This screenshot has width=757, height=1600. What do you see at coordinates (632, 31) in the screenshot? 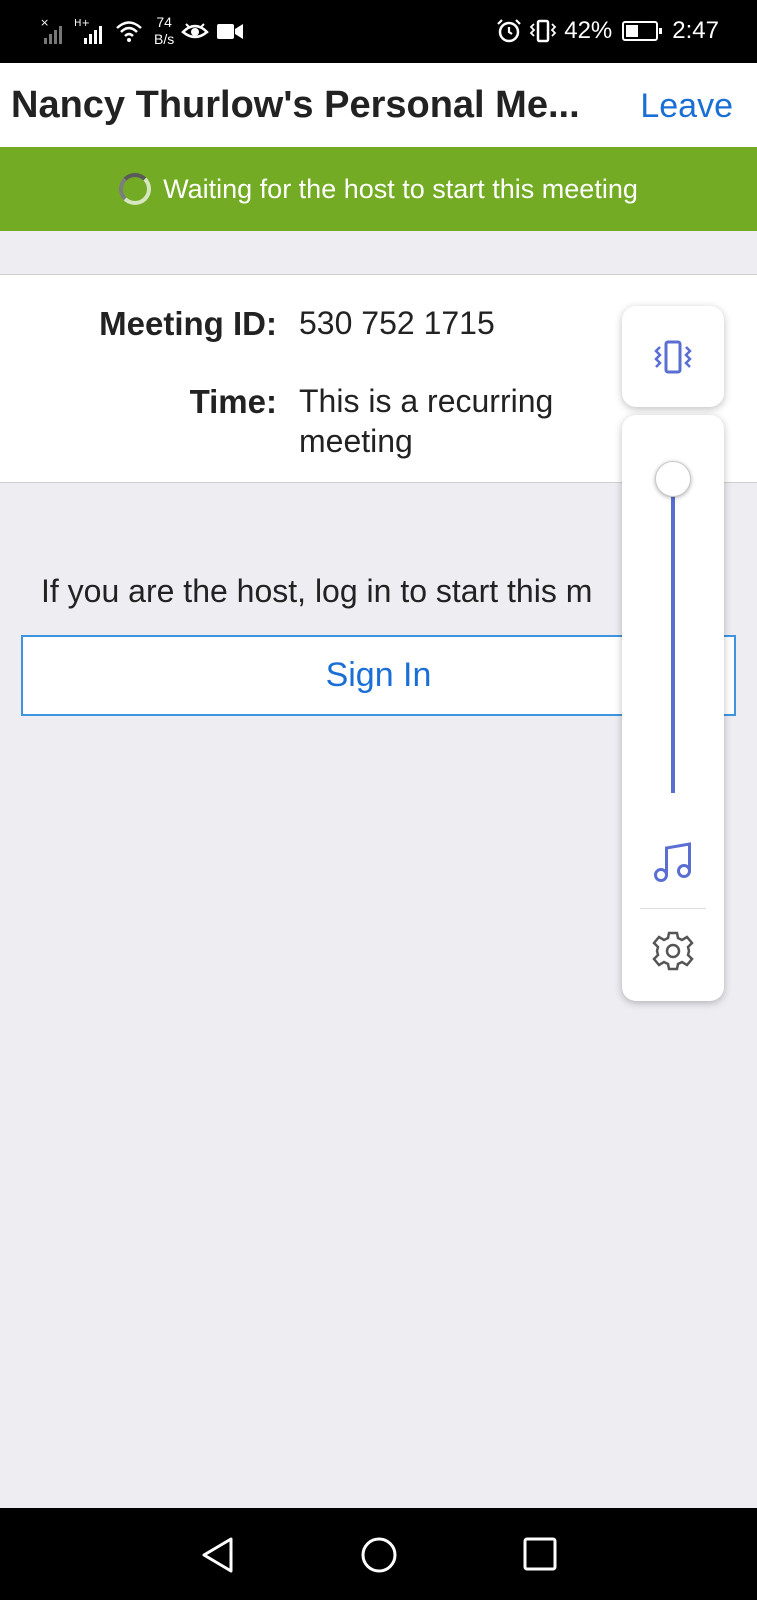
I see `battery-fill` at bounding box center [632, 31].